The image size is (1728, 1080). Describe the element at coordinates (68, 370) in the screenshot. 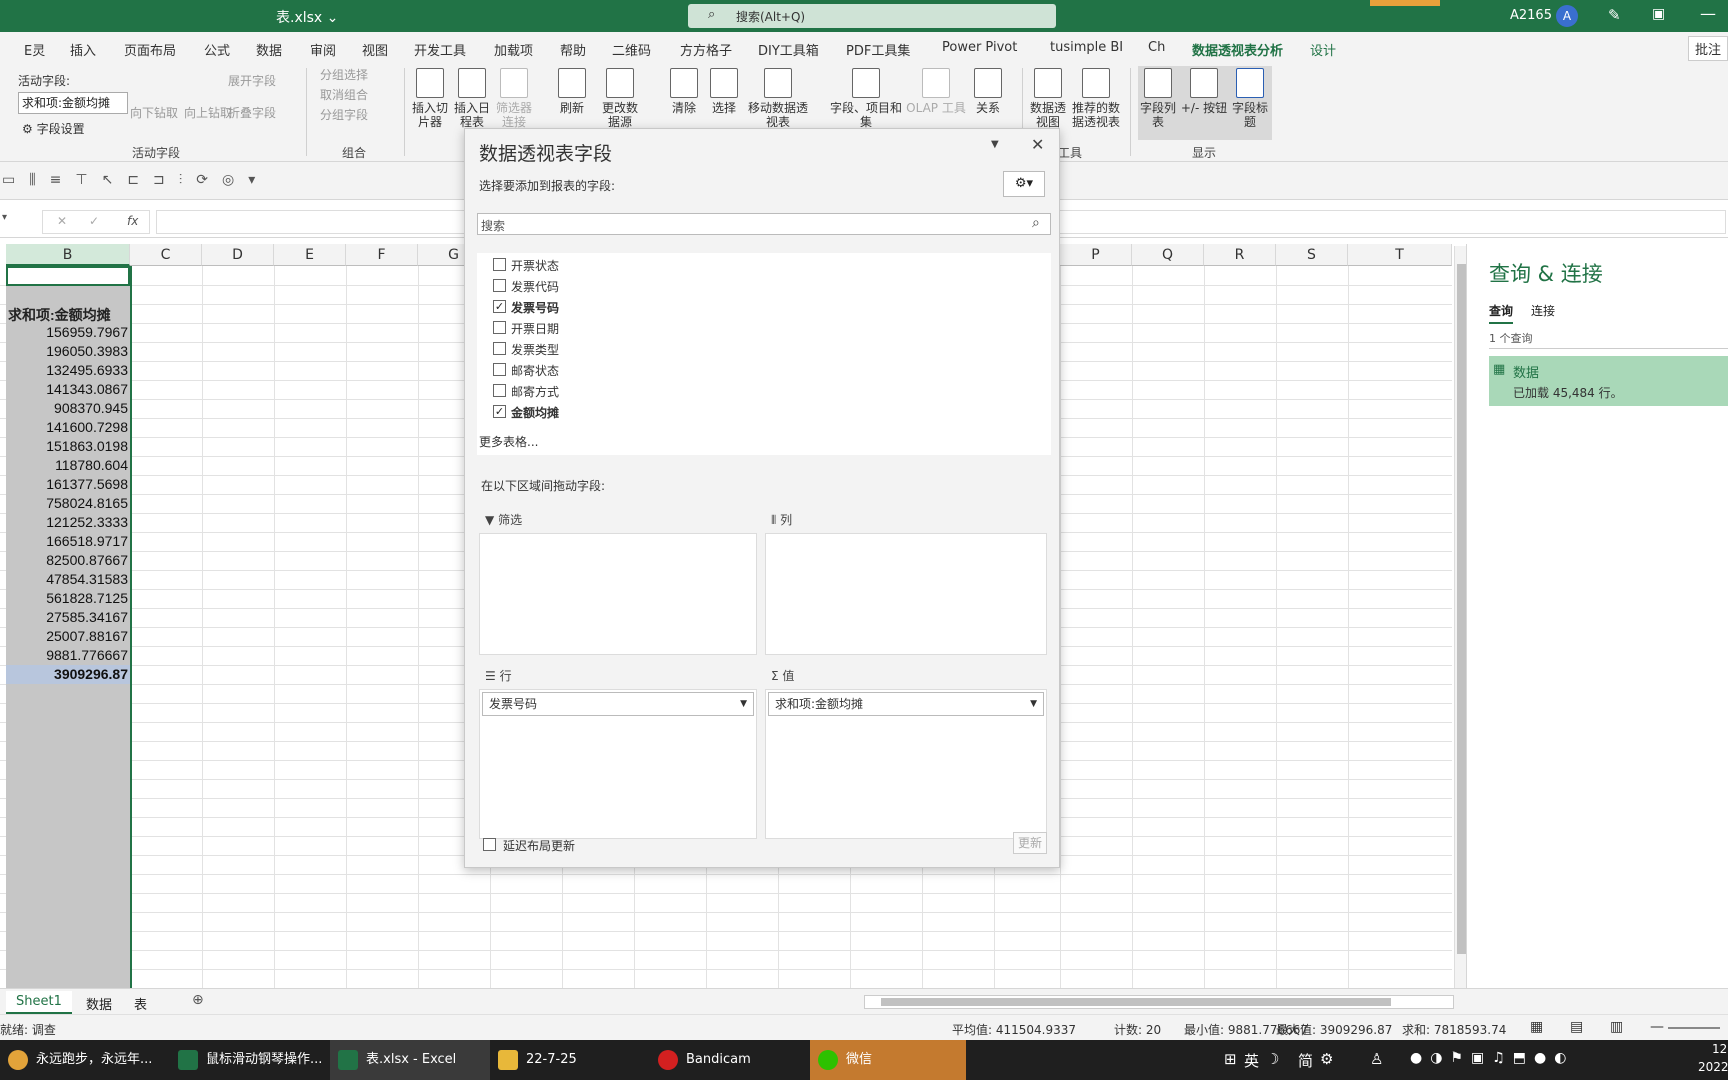

I see `pivot-value-cell: 132495.6933` at that location.